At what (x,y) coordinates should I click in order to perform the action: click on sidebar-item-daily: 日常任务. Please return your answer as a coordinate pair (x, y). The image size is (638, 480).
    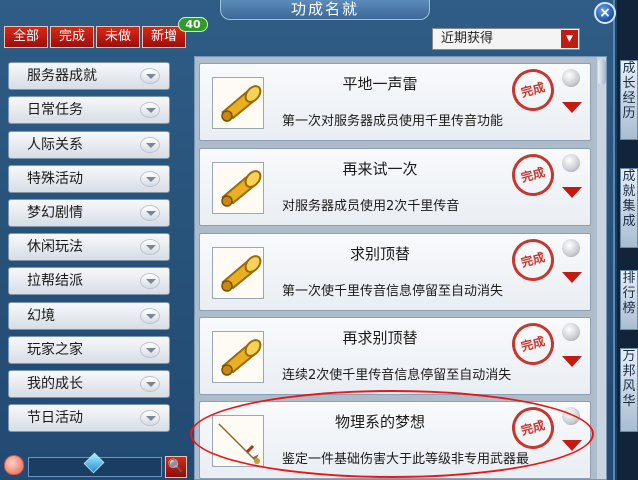
    Looking at the image, I should click on (89, 110).